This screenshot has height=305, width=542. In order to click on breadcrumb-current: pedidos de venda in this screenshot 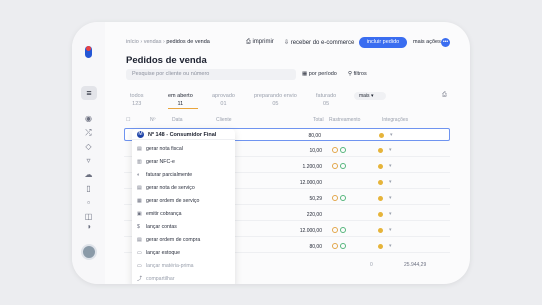, I will do `click(188, 42)`.